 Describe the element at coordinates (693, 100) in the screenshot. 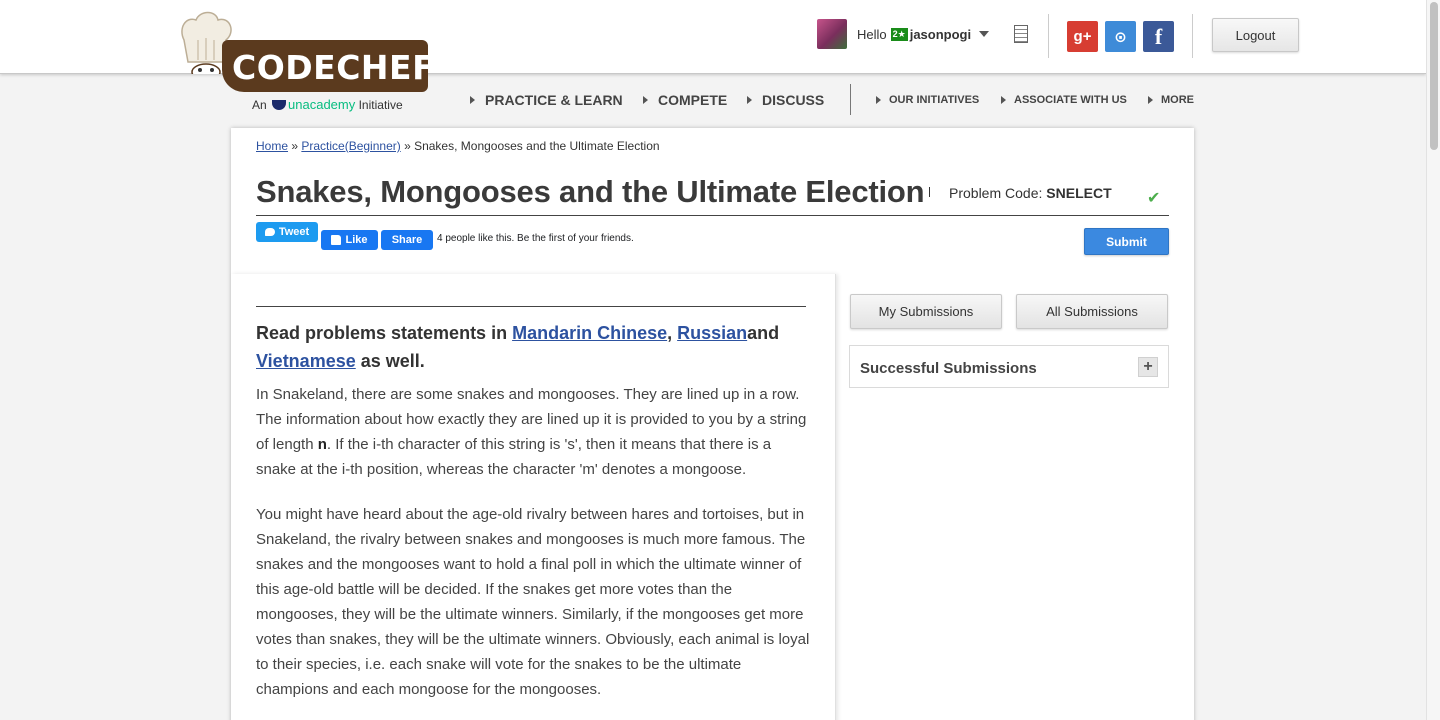

I see `nav-label: COMPETE` at that location.